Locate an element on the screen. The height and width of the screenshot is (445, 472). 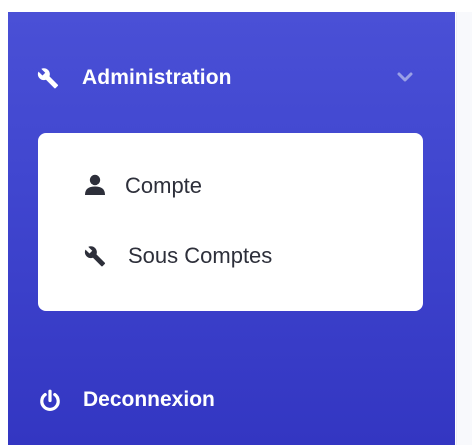
nav-item-label: Administration is located at coordinates (157, 77).